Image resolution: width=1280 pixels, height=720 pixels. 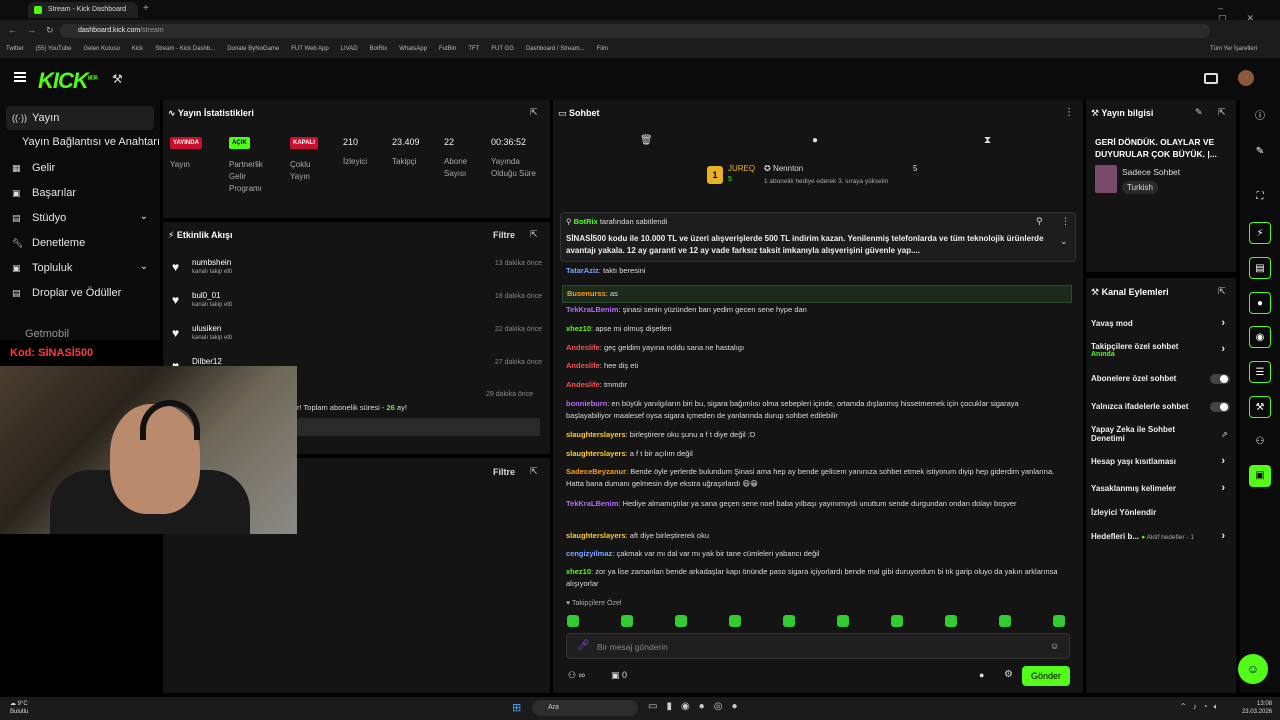 What do you see at coordinates (1260, 197) in the screenshot?
I see `fullscreen-icon: ⛶` at bounding box center [1260, 197].